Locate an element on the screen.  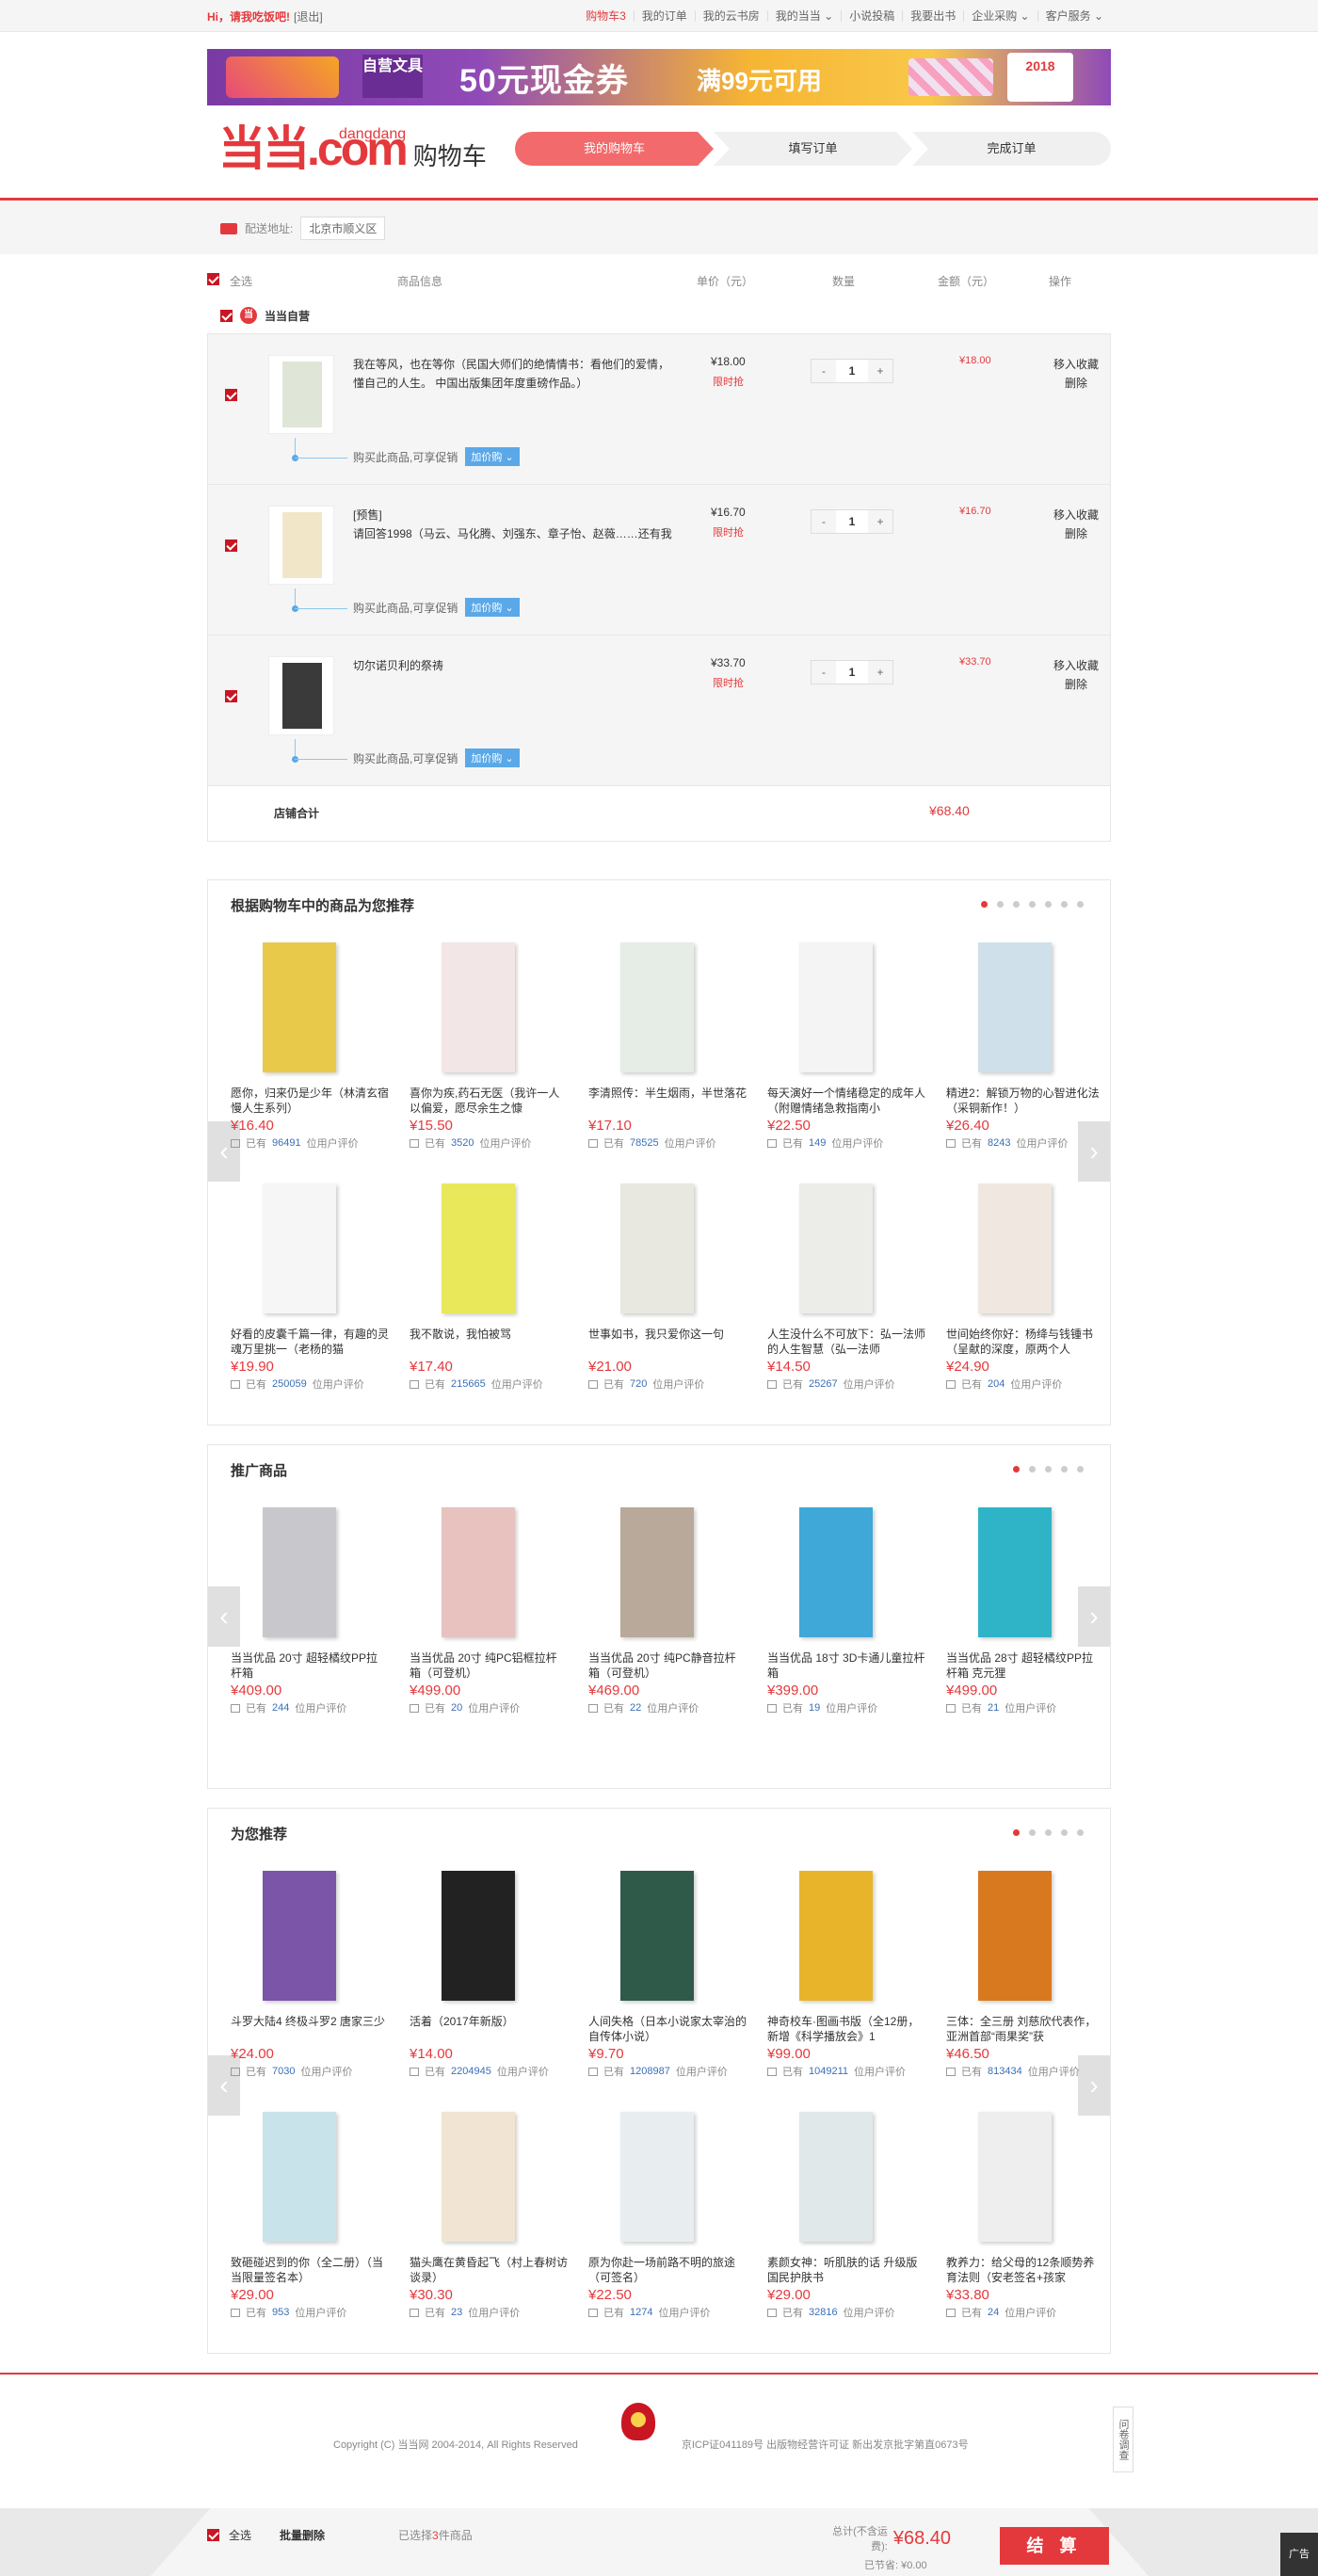
product-name: 精进2：解锁万物的心智进化法（采铜新作！） is located at coordinates (1025, 1101).